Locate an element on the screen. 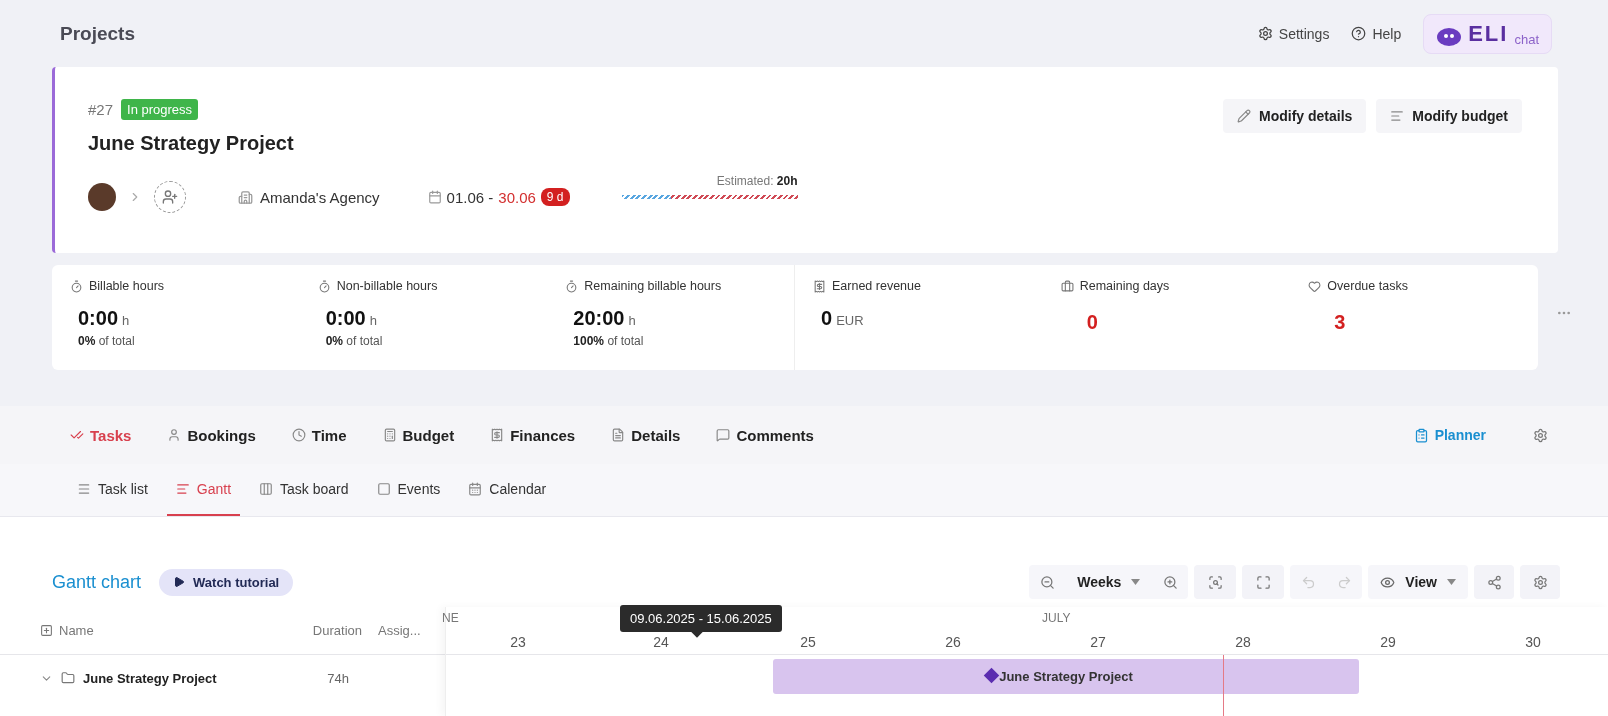 The width and height of the screenshot is (1608, 716). gantt-settings-button is located at coordinates (1540, 582).